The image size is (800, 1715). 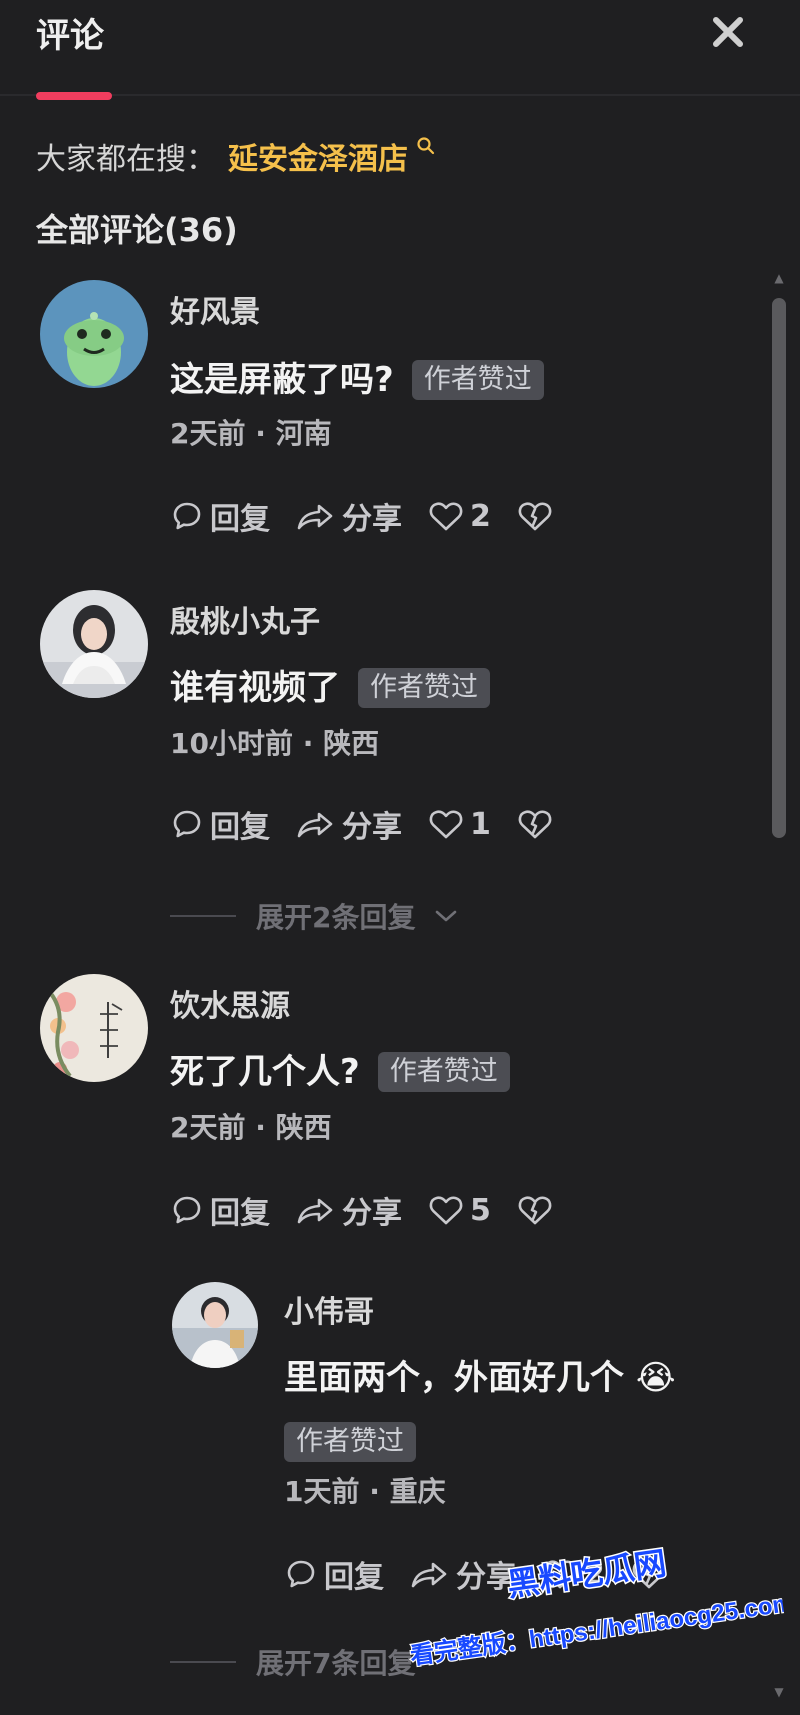 I want to click on expand-replies-button: 展开7条回复, so click(x=292, y=1662).